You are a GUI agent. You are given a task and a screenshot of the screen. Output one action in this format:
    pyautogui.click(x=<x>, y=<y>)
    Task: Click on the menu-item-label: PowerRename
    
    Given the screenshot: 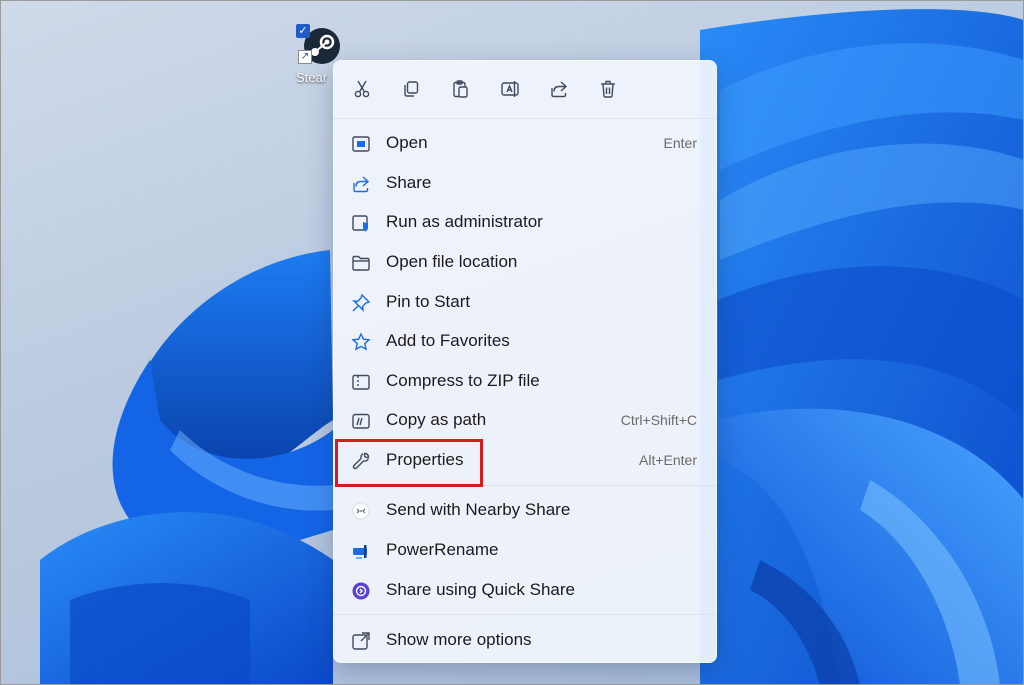 What is the action you would take?
    pyautogui.click(x=442, y=549)
    